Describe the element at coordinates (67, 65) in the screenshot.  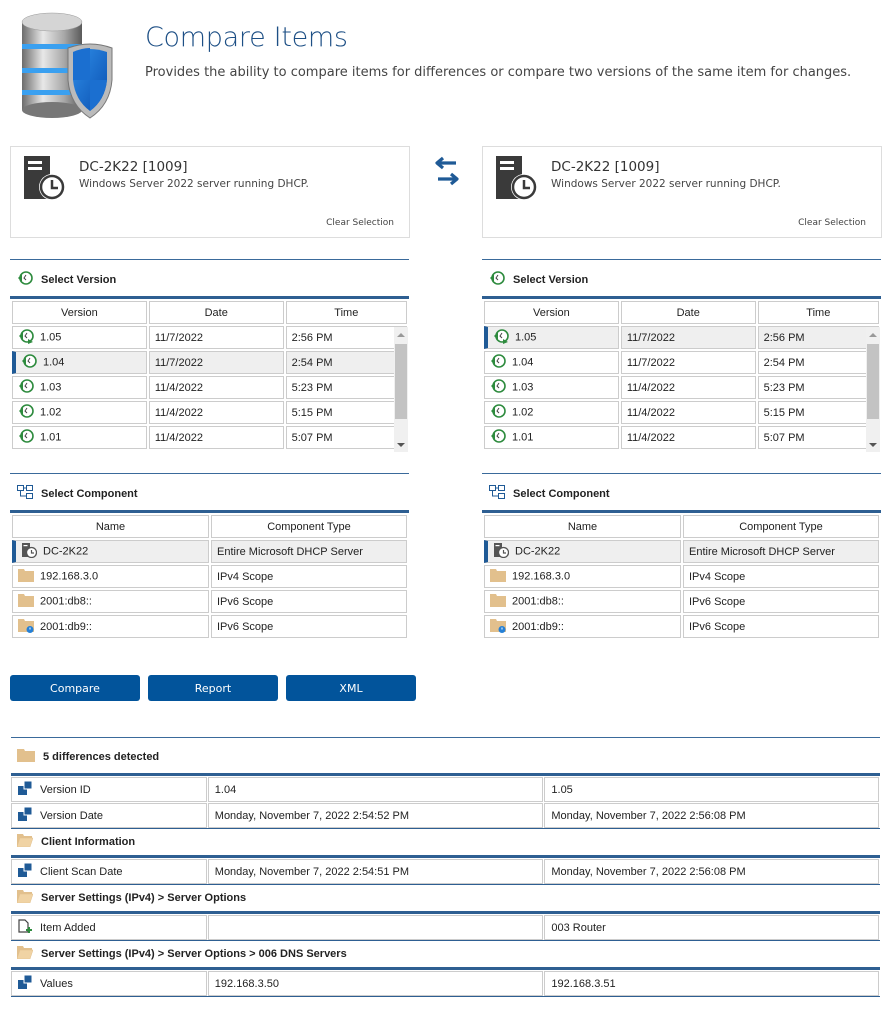
I see `database-shield-logo` at that location.